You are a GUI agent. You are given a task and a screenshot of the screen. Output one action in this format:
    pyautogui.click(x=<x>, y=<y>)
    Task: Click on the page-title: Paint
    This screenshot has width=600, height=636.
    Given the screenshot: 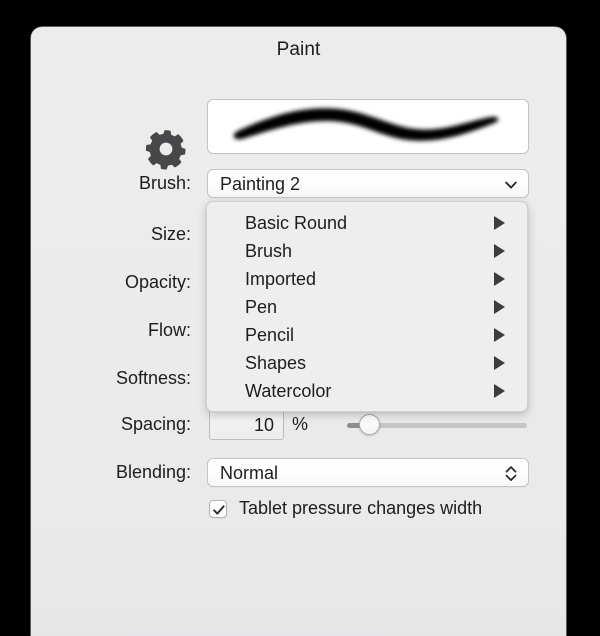 What is the action you would take?
    pyautogui.click(x=298, y=49)
    